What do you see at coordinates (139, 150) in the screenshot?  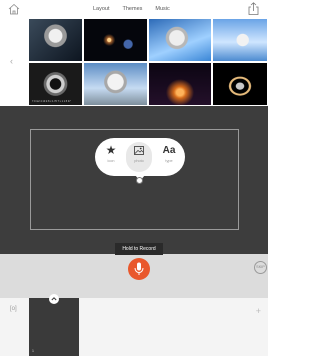 I see `image-icon` at bounding box center [139, 150].